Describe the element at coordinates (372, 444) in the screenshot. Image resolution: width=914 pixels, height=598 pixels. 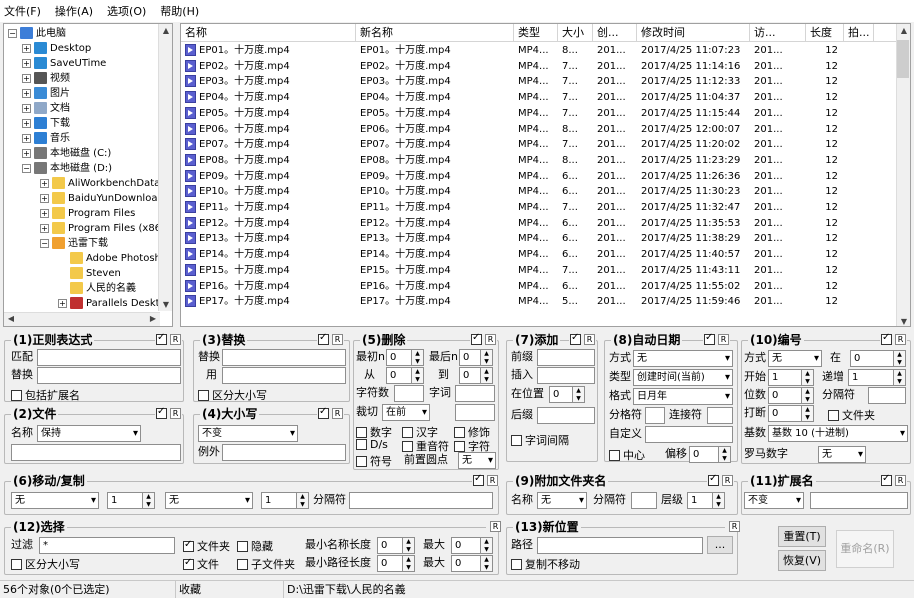
I see `ds-checkbox: D/s` at that location.